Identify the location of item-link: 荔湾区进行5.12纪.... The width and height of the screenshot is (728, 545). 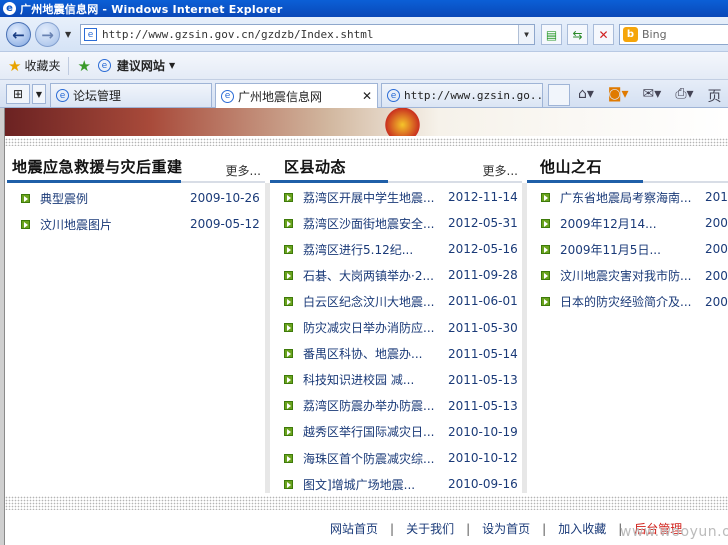
(358, 249).